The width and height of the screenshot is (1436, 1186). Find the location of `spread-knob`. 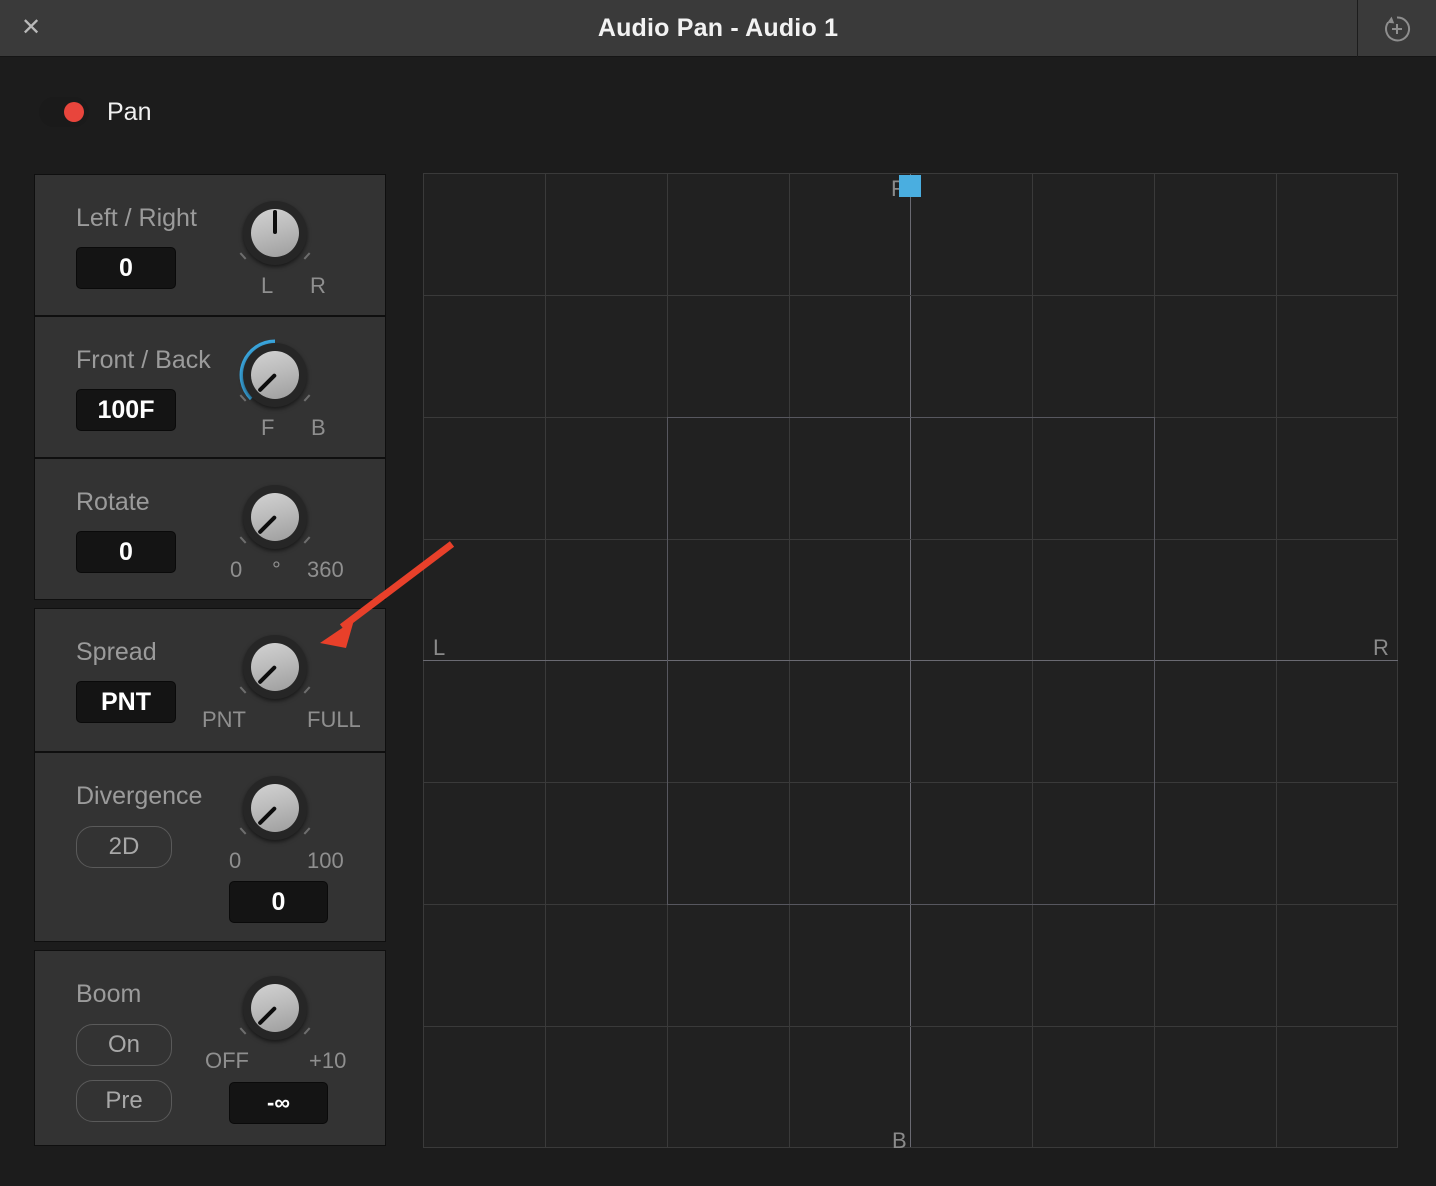

spread-knob is located at coordinates (275, 667).